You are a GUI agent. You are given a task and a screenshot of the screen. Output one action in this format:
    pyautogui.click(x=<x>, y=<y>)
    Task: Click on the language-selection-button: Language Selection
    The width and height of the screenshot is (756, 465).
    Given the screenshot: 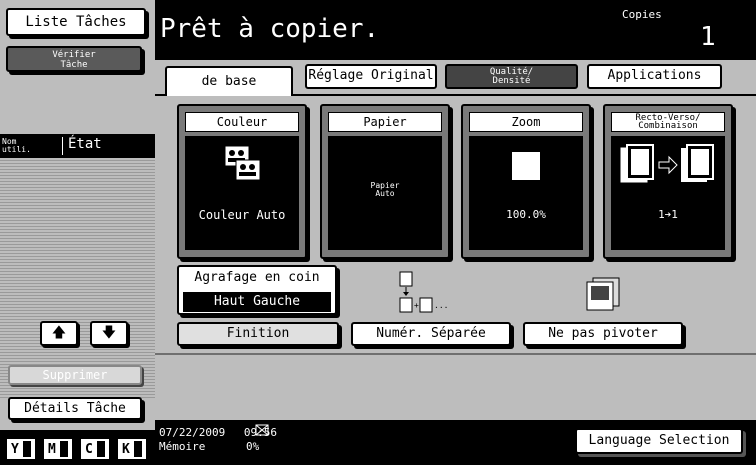 What is the action you would take?
    pyautogui.click(x=659, y=441)
    